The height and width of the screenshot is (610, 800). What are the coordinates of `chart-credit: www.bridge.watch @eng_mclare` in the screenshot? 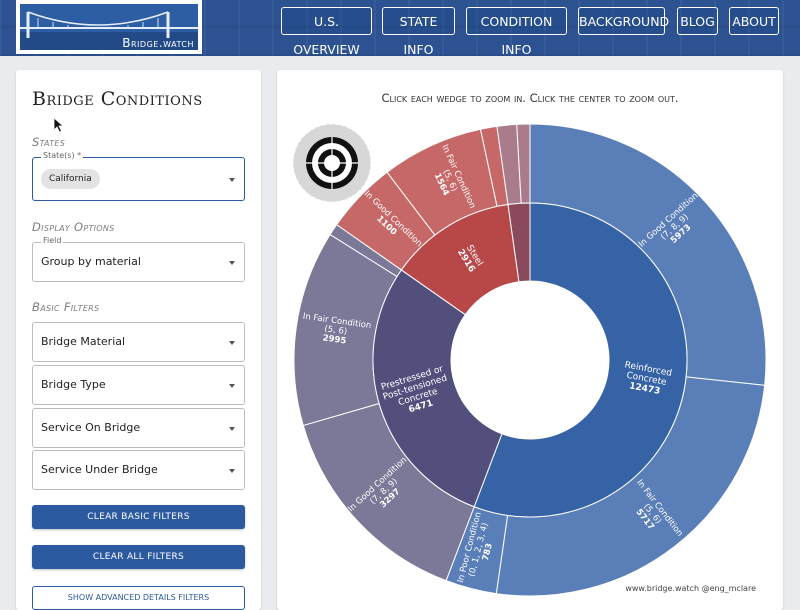 It's located at (690, 588).